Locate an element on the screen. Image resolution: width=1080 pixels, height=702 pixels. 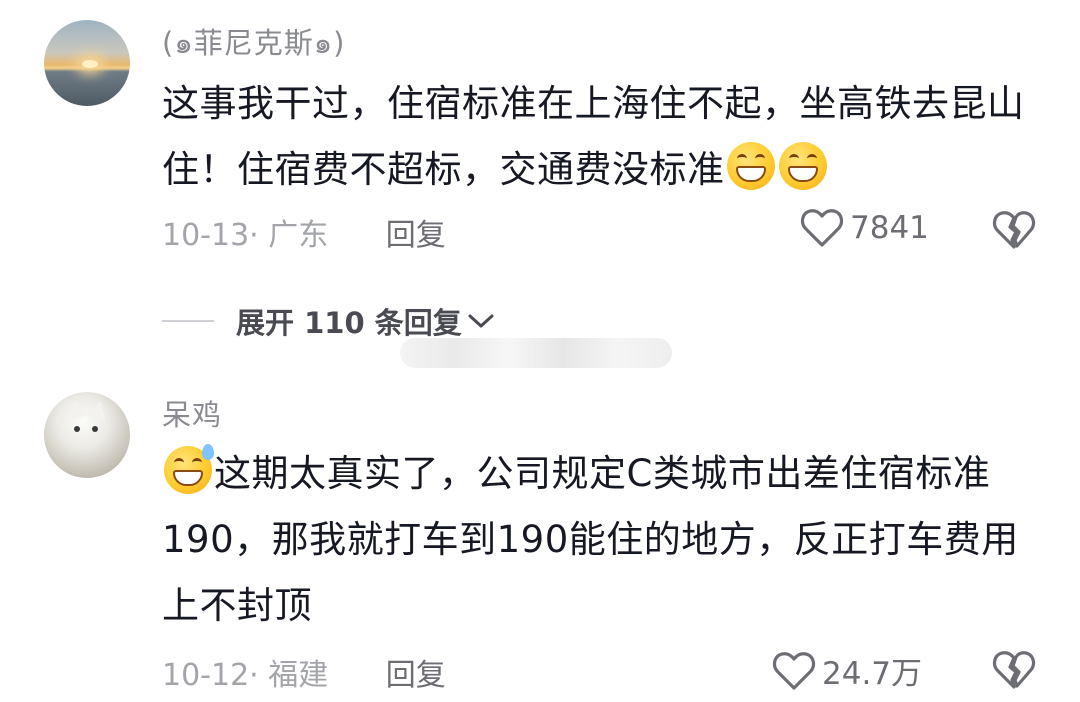
comment-body: 这事我干过，住宿标准在上海住不起，坐高铁去昆山住！住宿费不超标，交通费没标准 is located at coordinates (593, 136).